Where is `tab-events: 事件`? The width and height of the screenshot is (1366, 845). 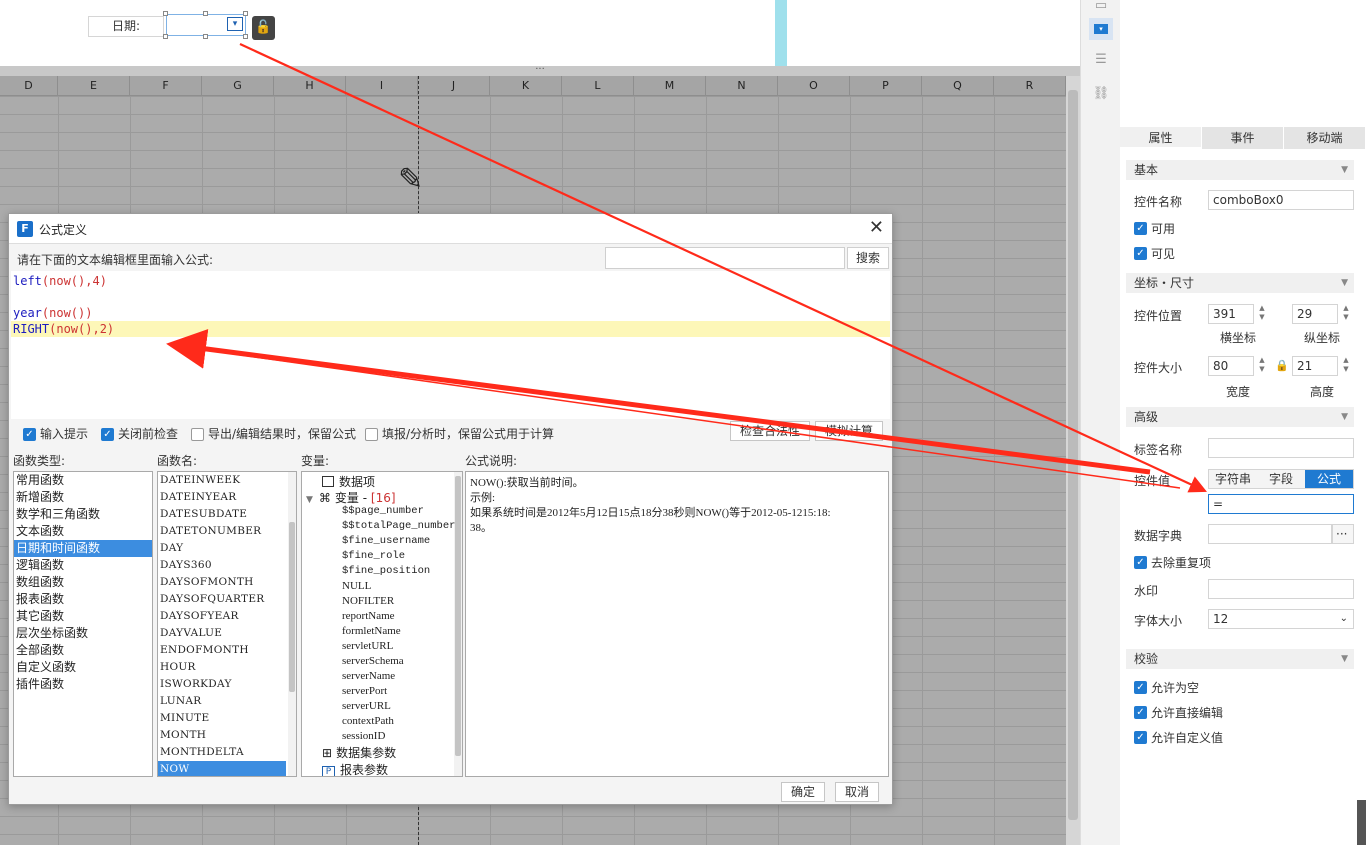 tab-events: 事件 is located at coordinates (1243, 138).